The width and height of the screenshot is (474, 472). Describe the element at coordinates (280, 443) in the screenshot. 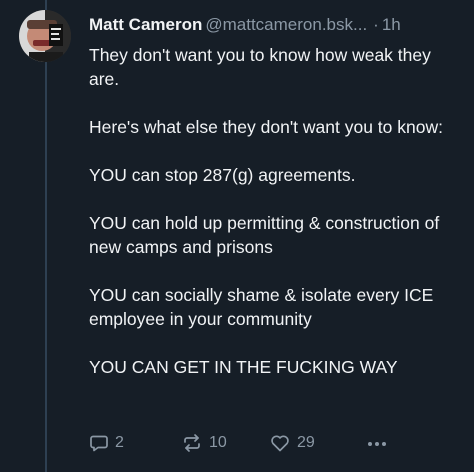

I see `heart-icon` at that location.